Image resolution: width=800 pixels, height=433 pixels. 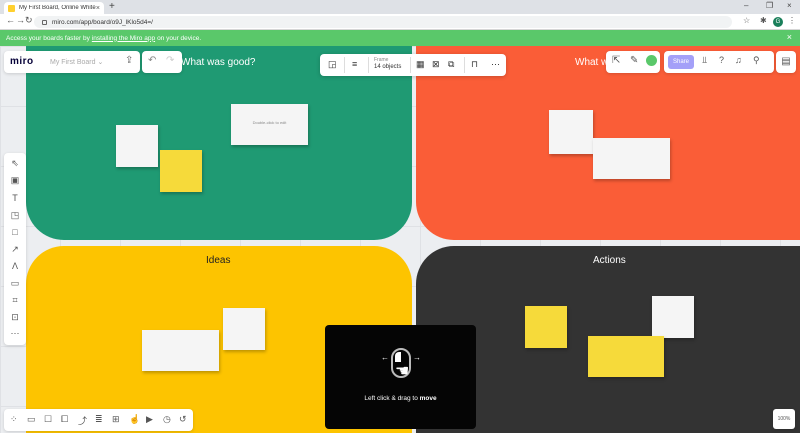 I want to click on creation-toolbar: ⇖ ▣ T ◳ □ ↗ Λ ▭ ⌗ ⊡ ⋯, so click(x=15, y=249).